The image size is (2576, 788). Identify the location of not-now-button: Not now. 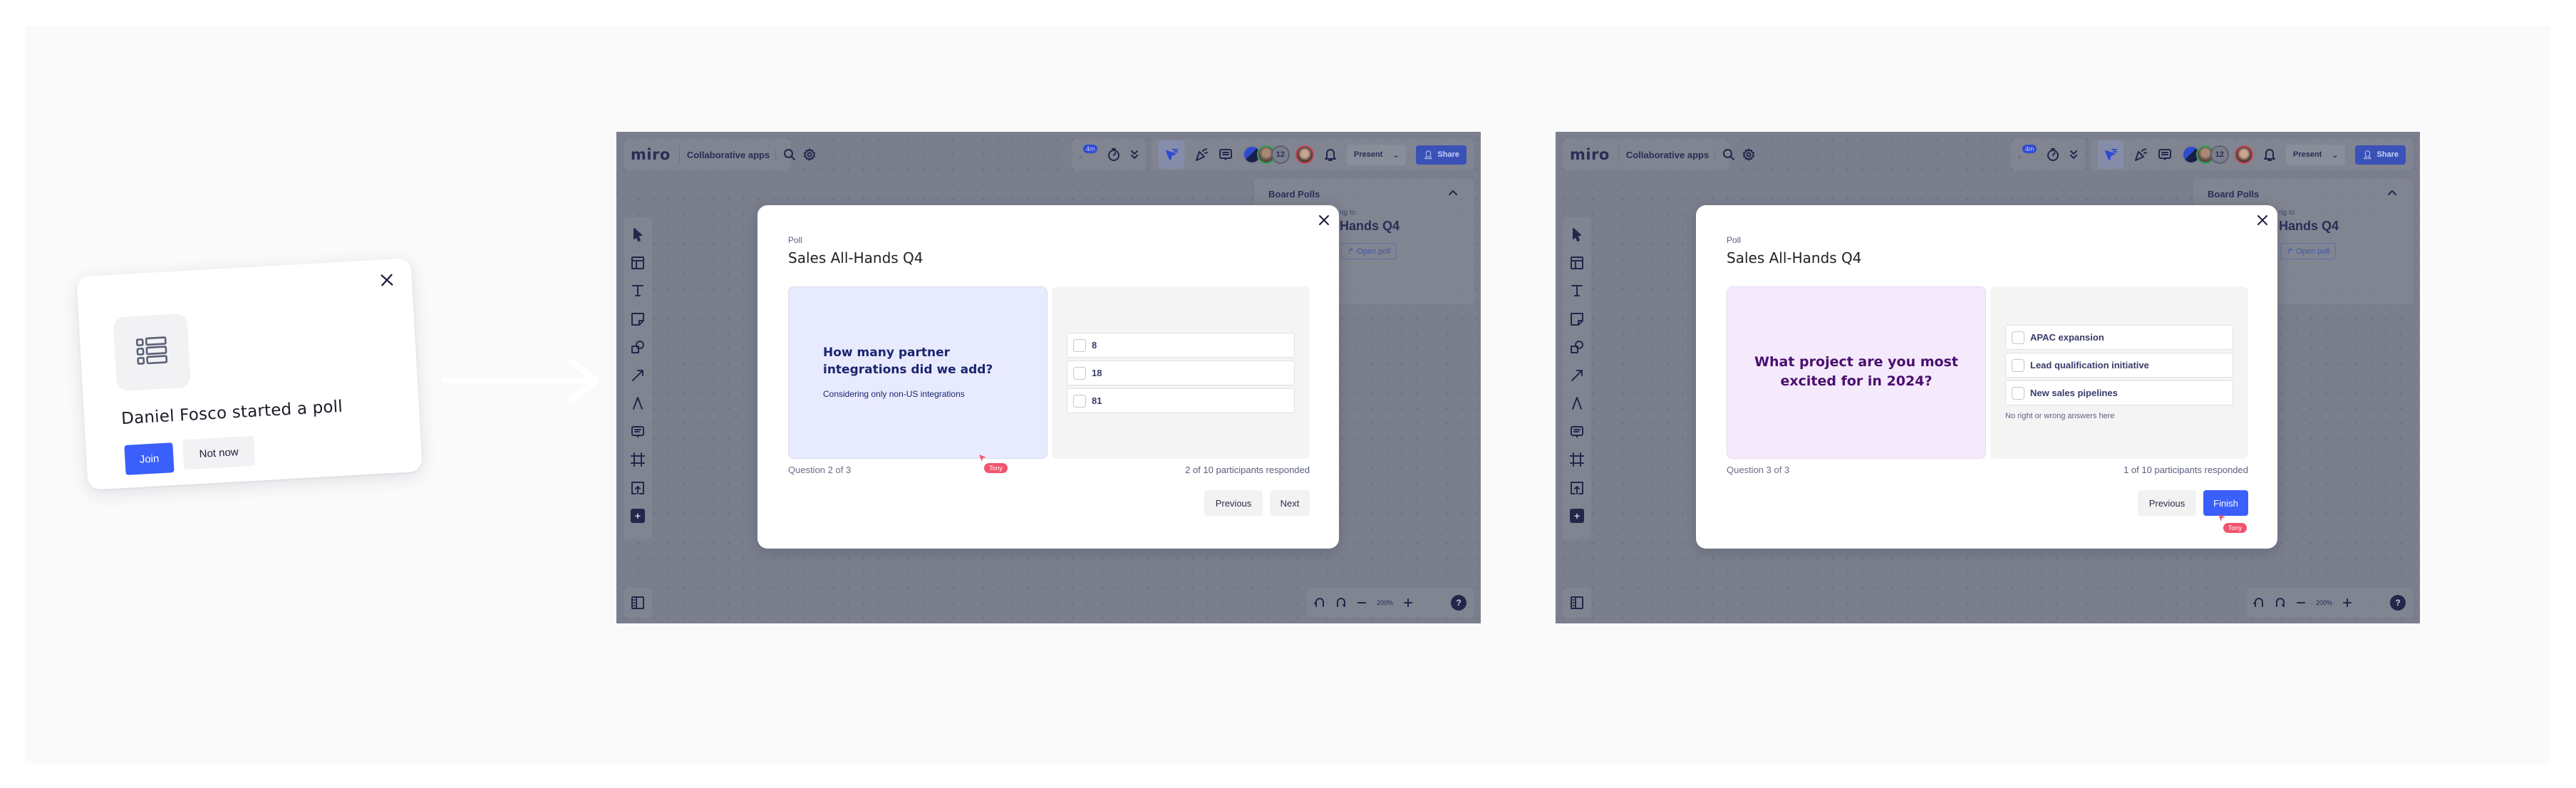
(219, 453).